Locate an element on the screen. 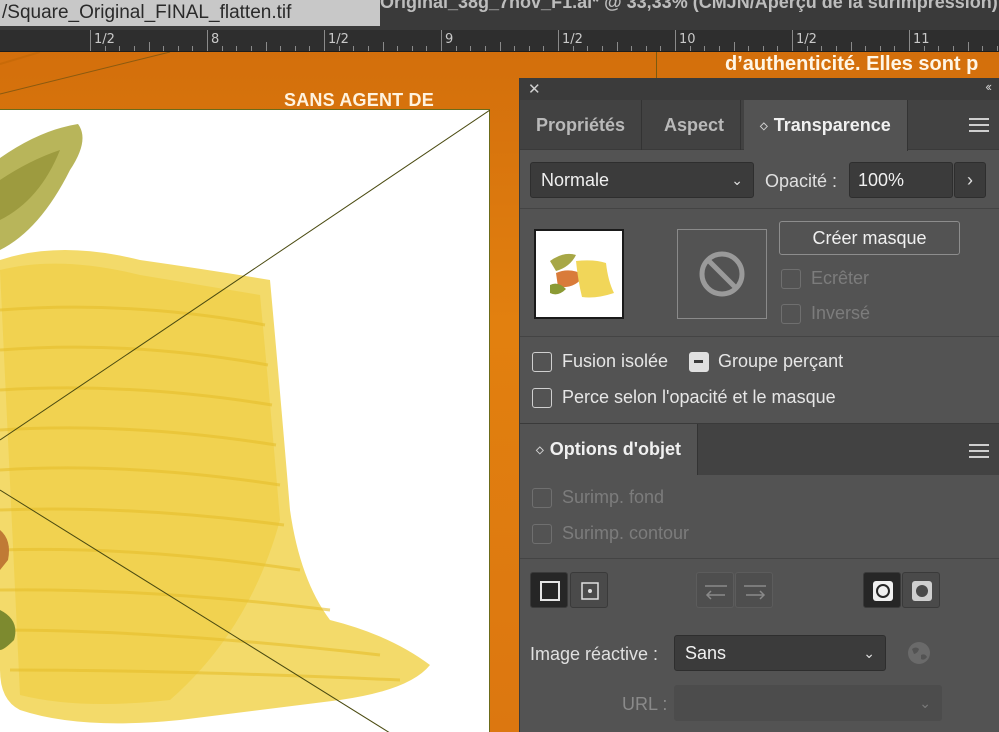 The image size is (999, 732). reorder-arrows-icon: ◇ is located at coordinates (764, 126).